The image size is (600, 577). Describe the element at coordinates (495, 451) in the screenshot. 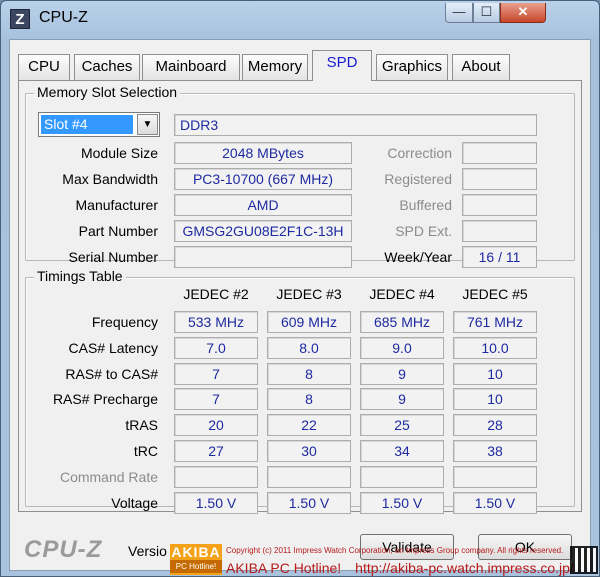

I see `timings-cell: 38` at that location.